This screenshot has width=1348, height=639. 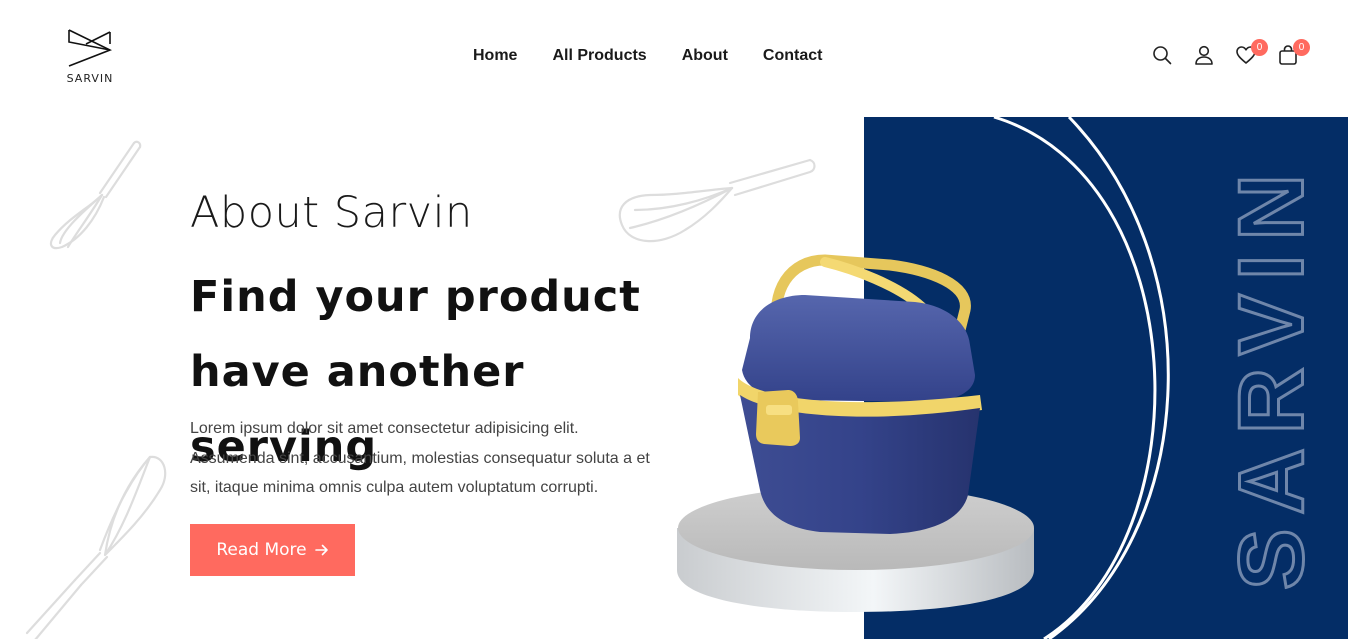 What do you see at coordinates (1301, 47) in the screenshot?
I see `cart-count-badge: 0` at bounding box center [1301, 47].